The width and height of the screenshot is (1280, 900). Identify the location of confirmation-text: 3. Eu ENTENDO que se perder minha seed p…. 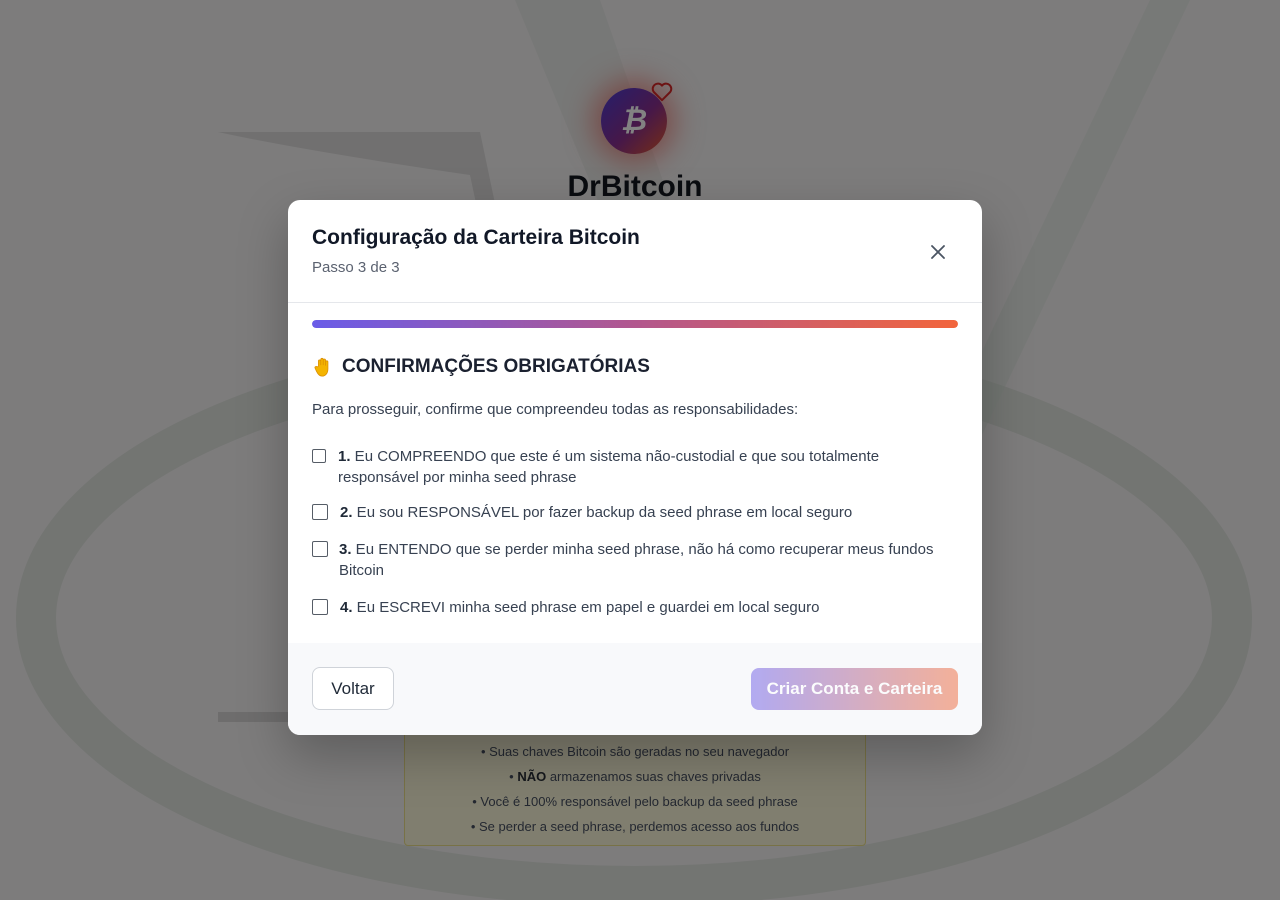
(636, 560).